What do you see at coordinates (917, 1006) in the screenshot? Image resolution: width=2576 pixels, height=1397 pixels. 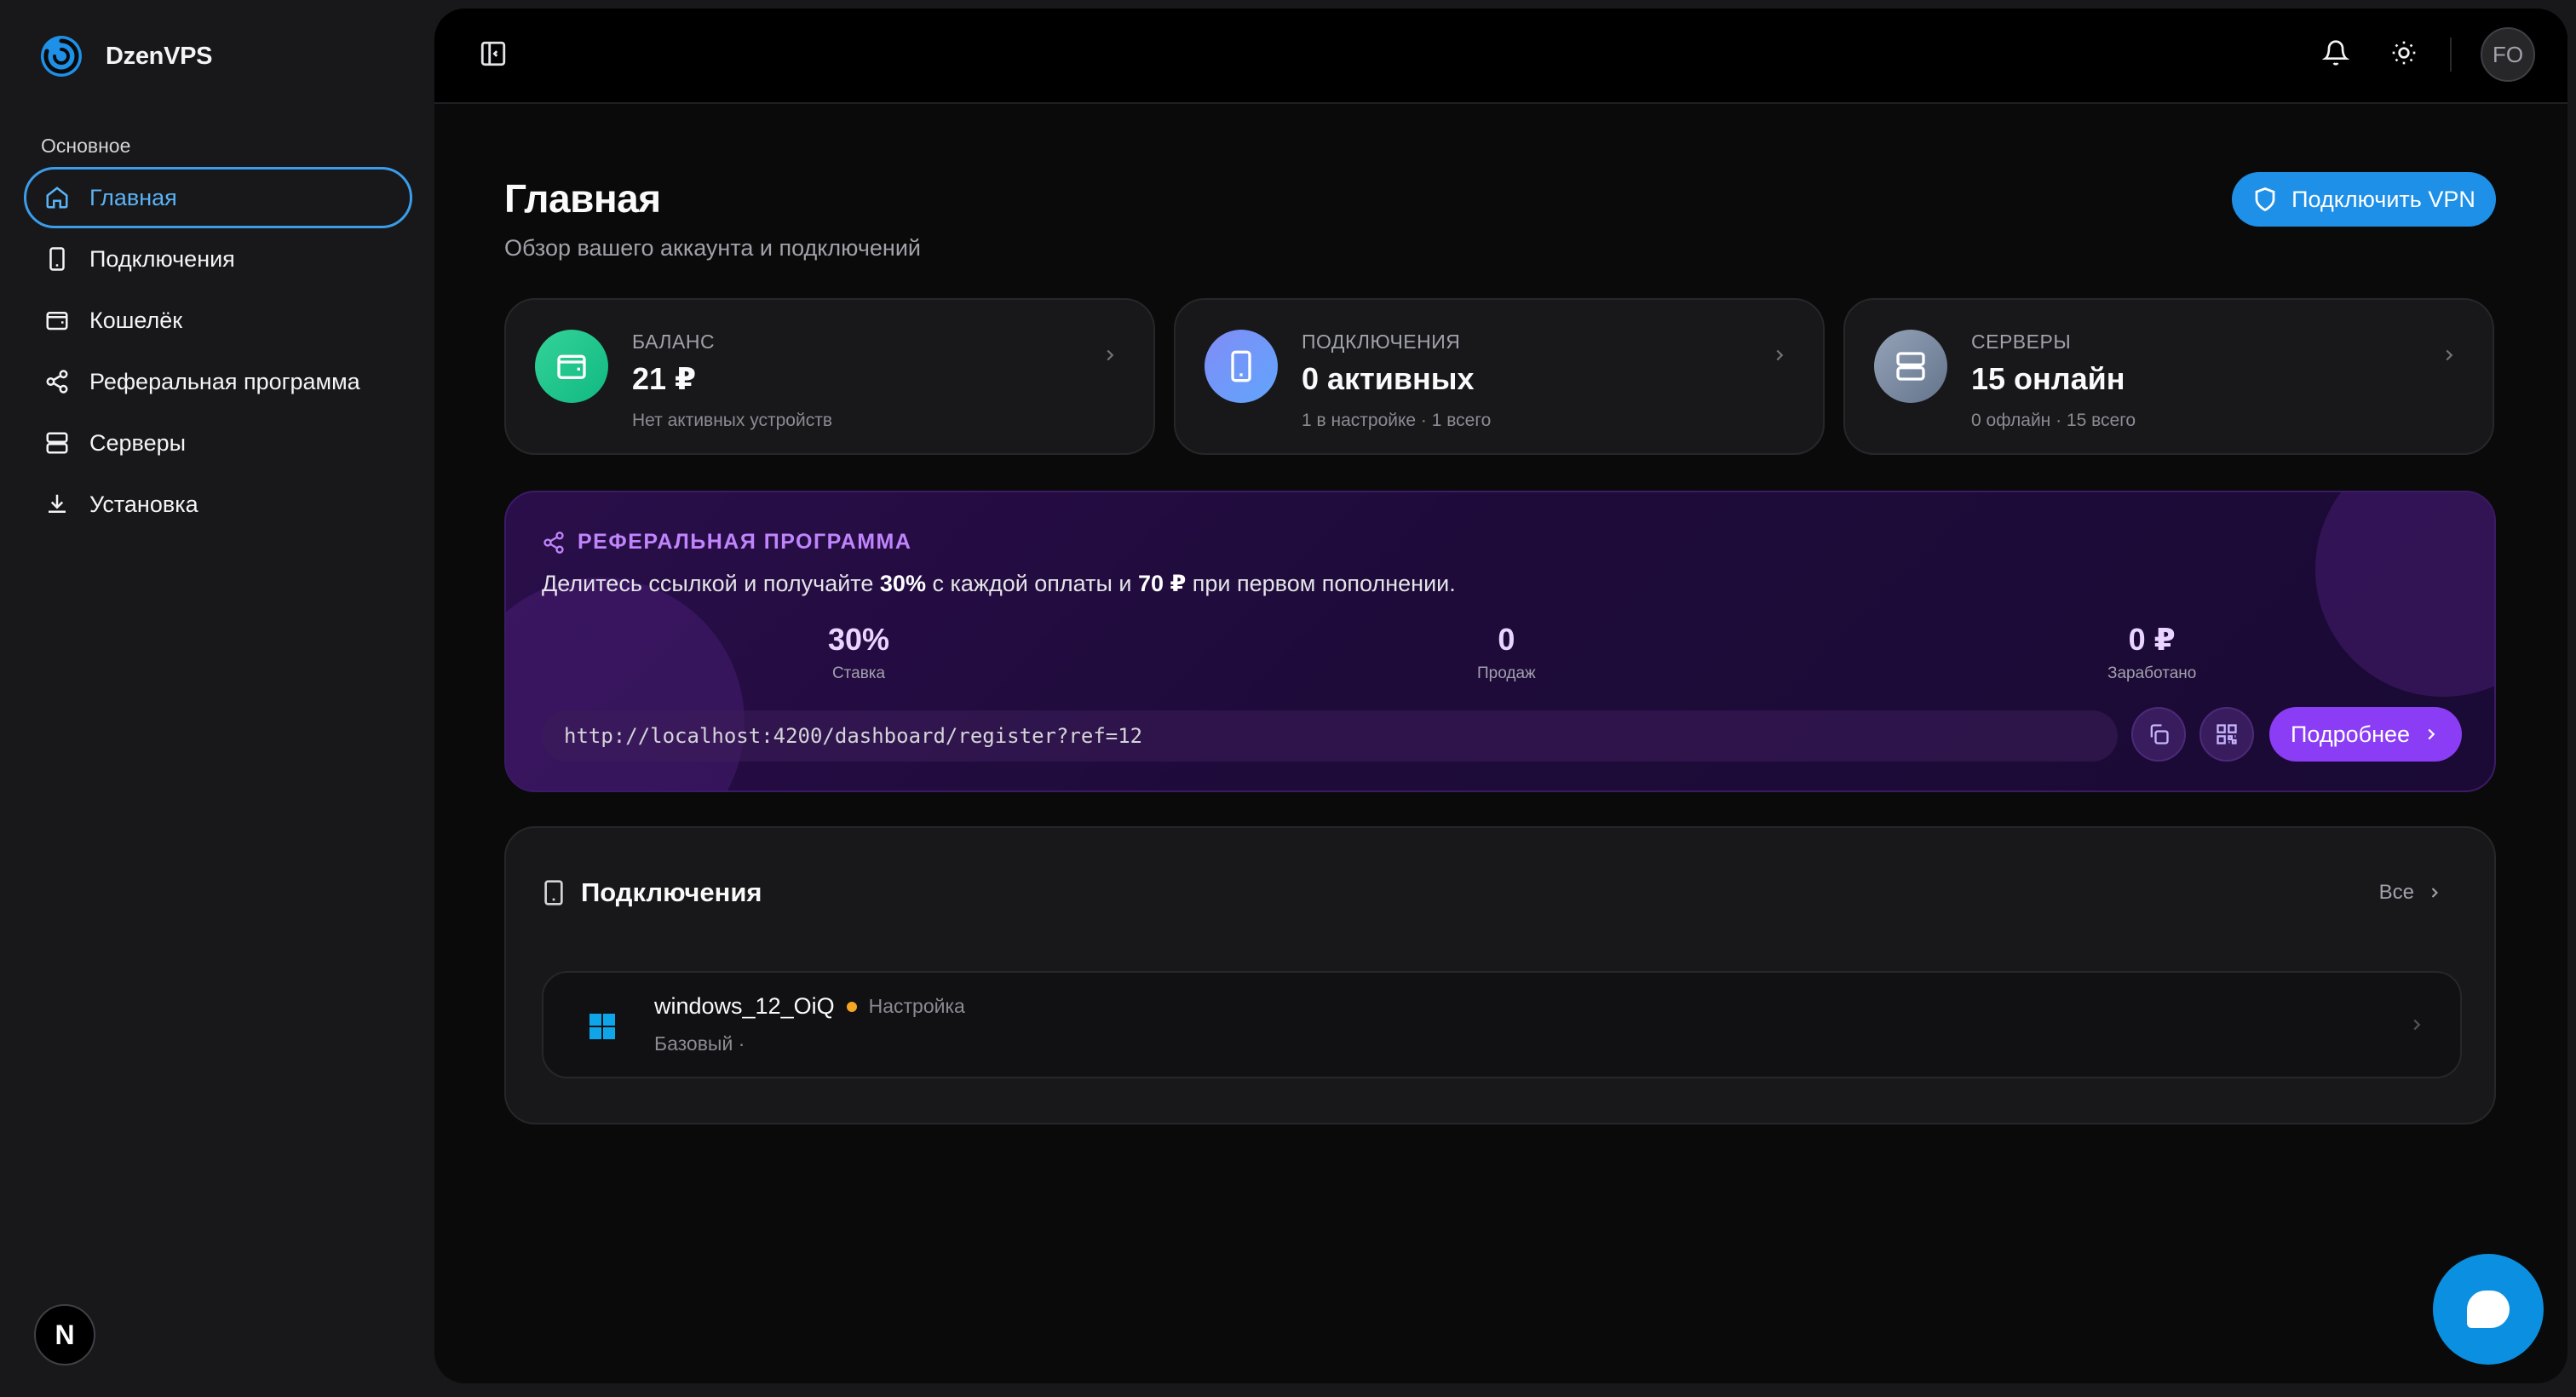 I see `connection-status: Настройка` at bounding box center [917, 1006].